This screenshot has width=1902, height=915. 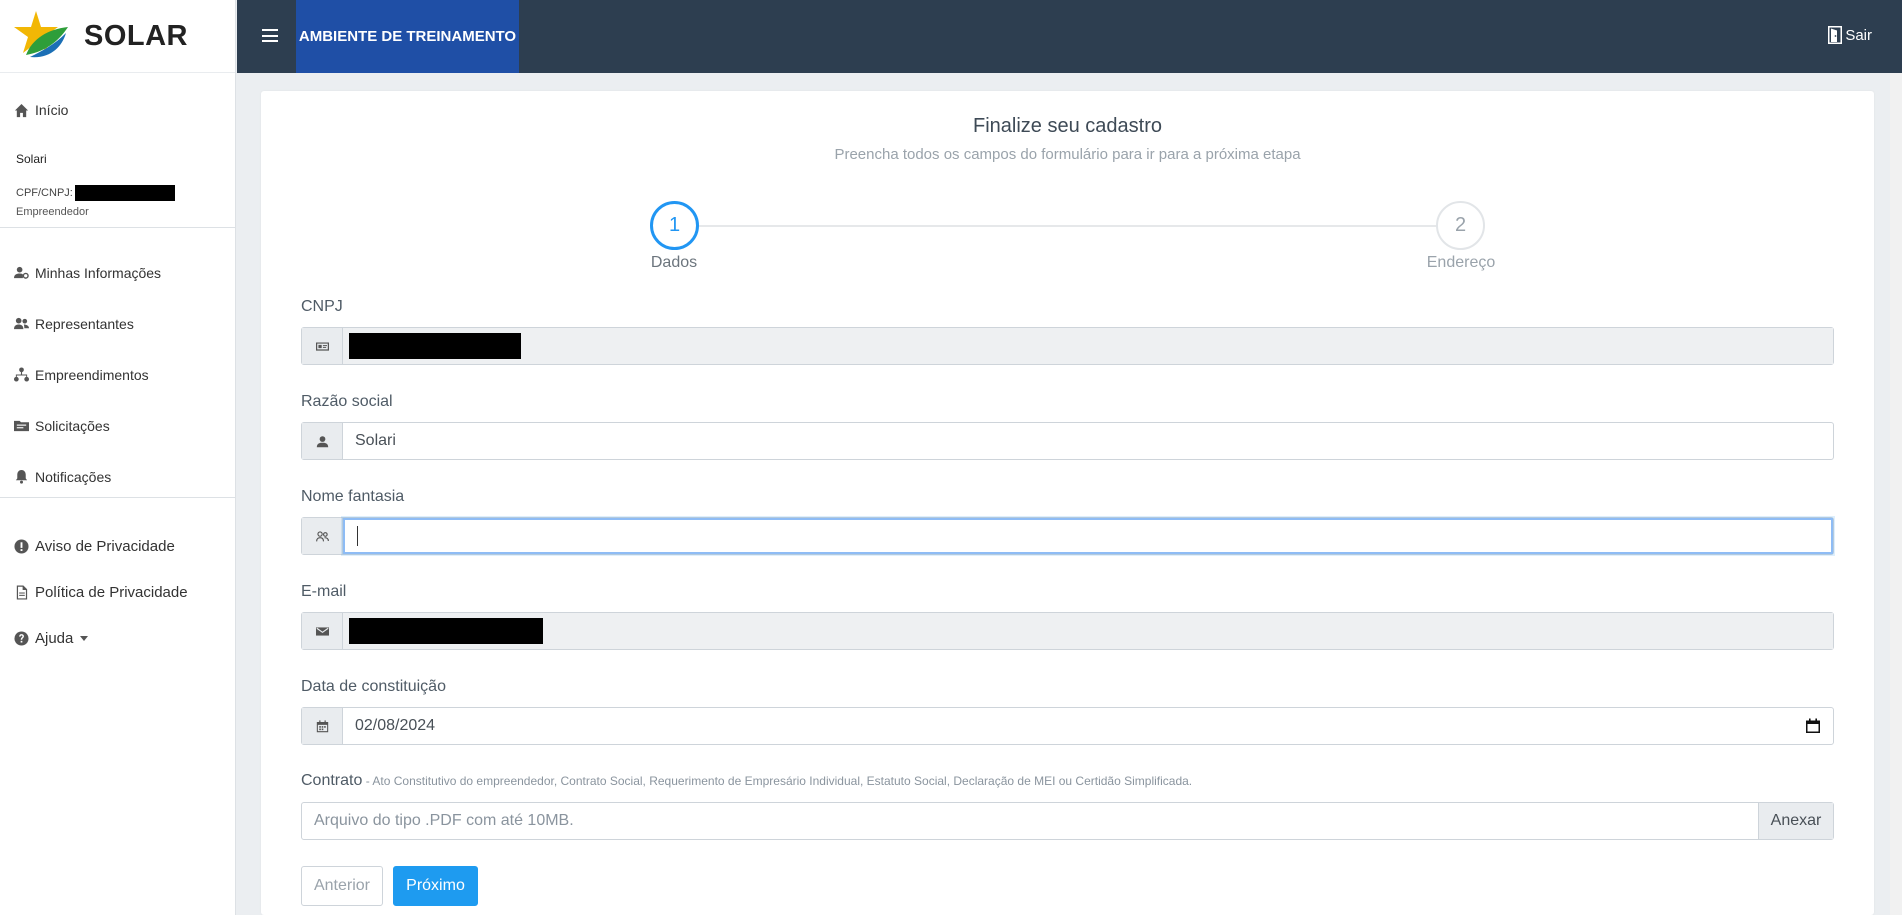 I want to click on topbar: AMBIENTE DE TREINAMENTO Sair, so click(x=1069, y=36).